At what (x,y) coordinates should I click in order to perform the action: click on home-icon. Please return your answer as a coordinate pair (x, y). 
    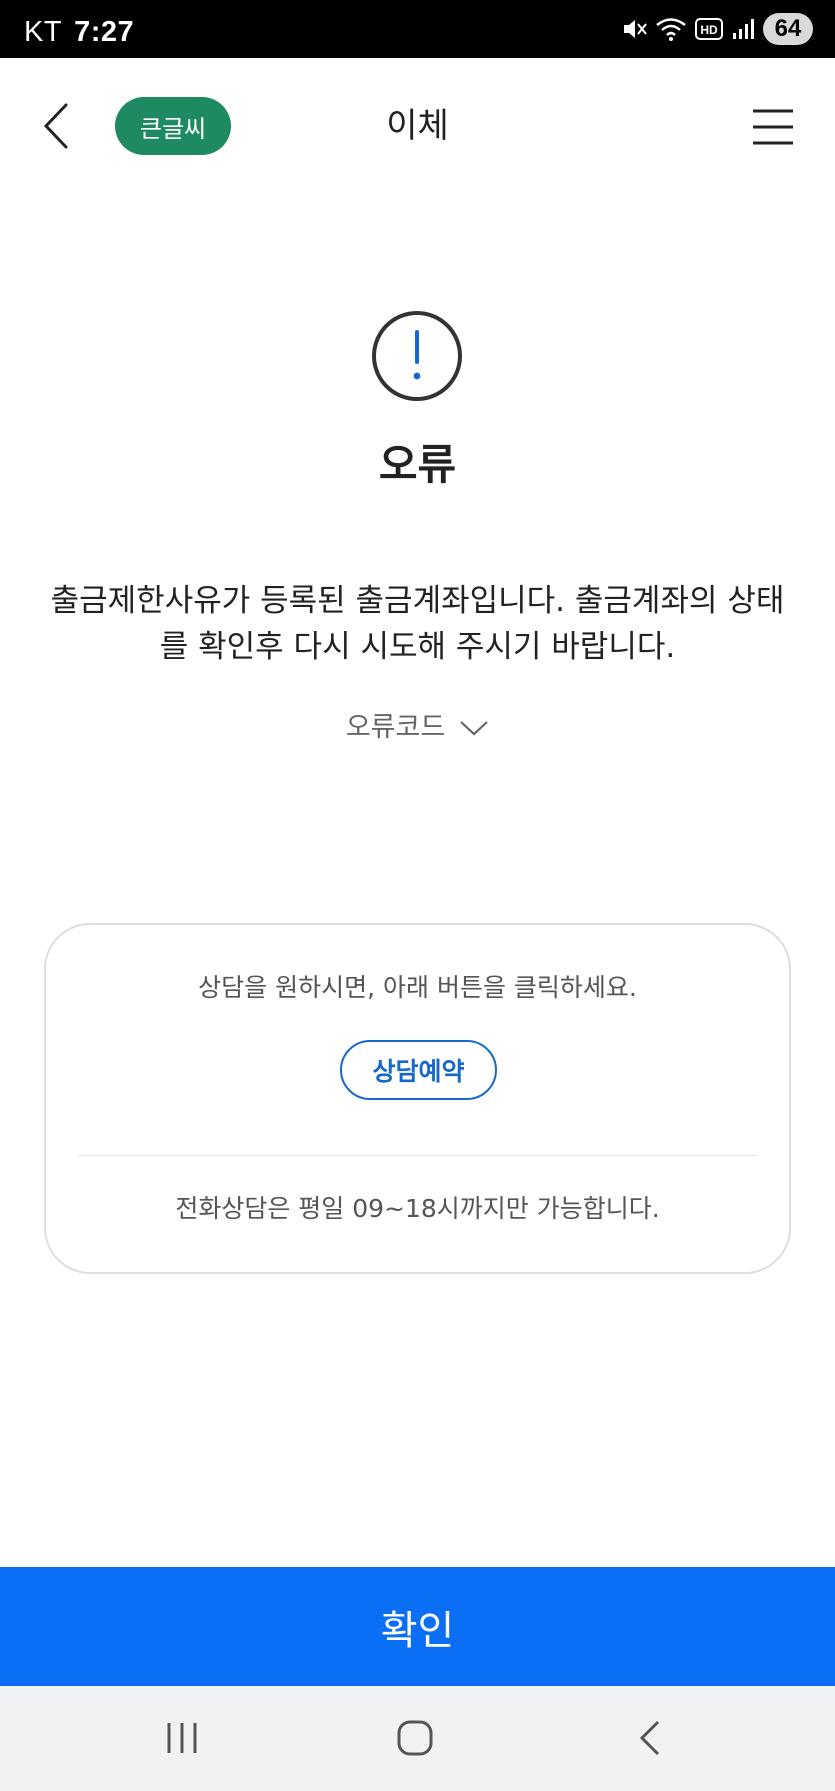
    Looking at the image, I should click on (415, 1738).